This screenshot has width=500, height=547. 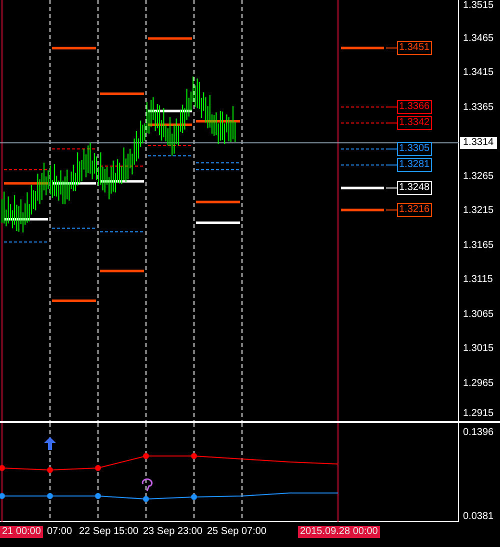 What do you see at coordinates (339, 532) in the screenshot?
I see `time-marker-label: 2015.09.28 00:00` at bounding box center [339, 532].